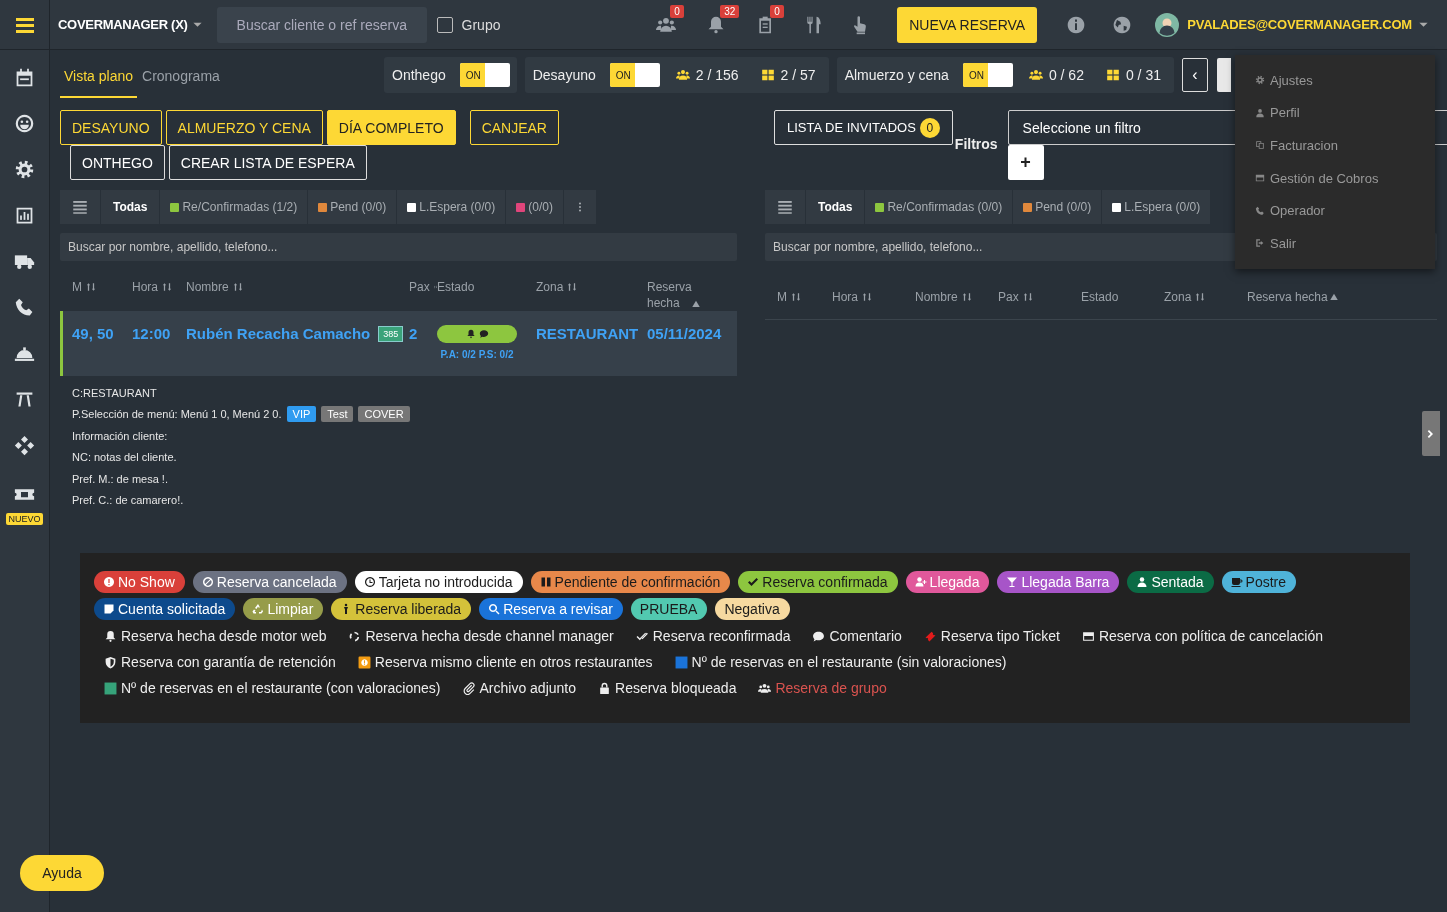 The image size is (1447, 912). Describe the element at coordinates (391, 334) in the screenshot. I see `visits-badge: 385` at that location.